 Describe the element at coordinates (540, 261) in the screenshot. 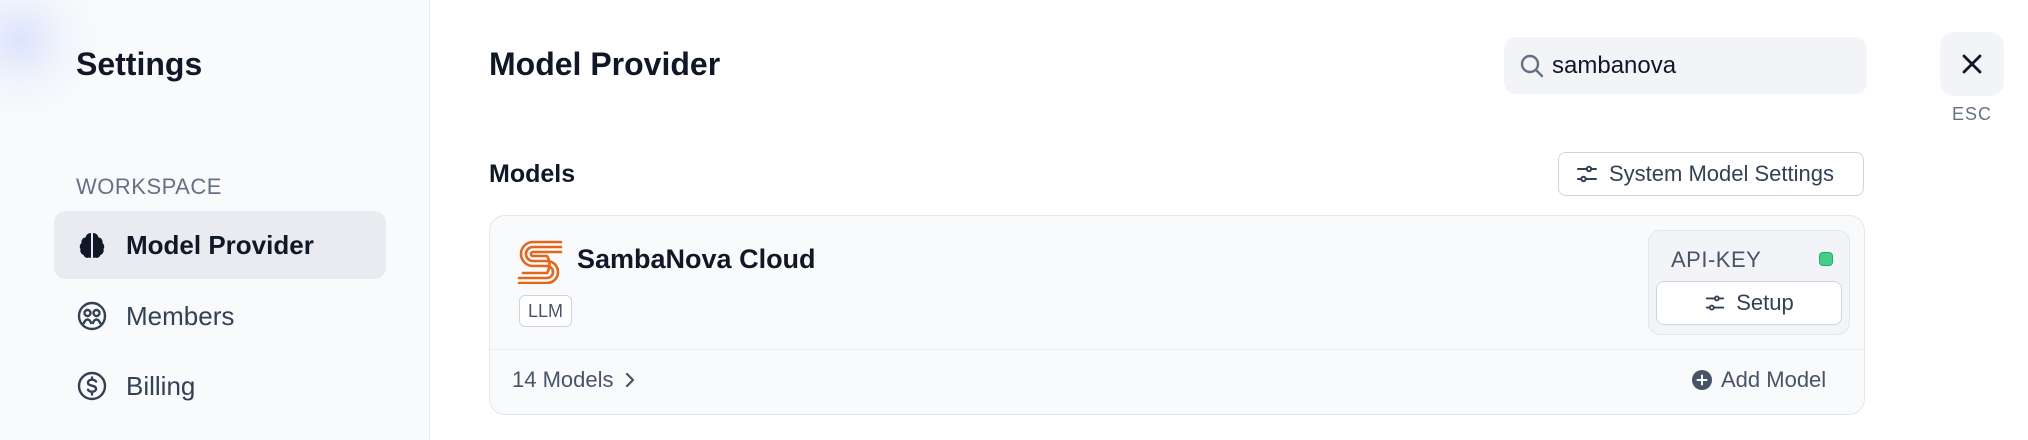

I see `sambanova-logo-icon` at that location.